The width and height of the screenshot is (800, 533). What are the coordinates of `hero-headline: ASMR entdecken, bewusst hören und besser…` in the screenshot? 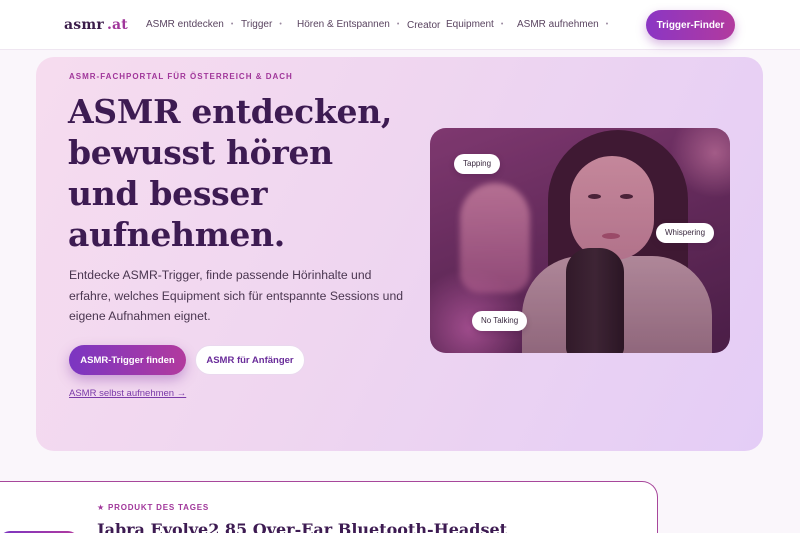 It's located at (248, 173).